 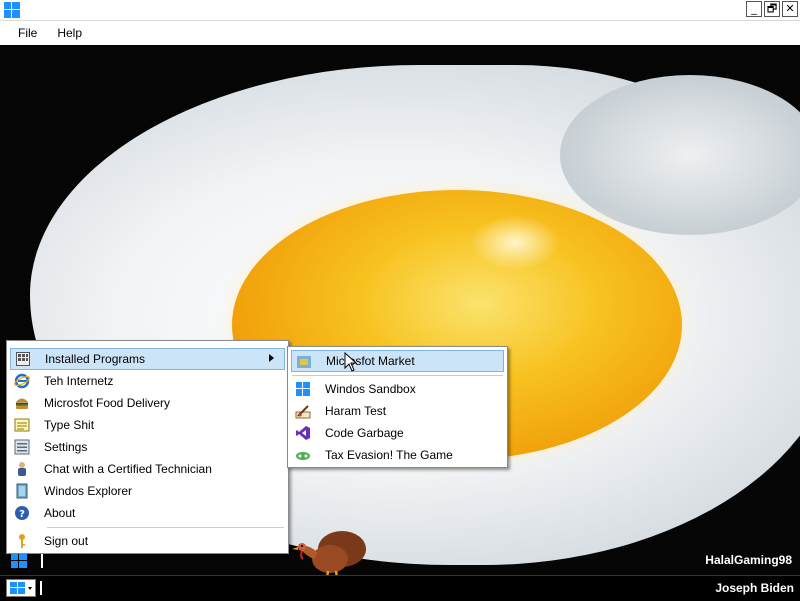 What do you see at coordinates (748, 560) in the screenshot?
I see `inner-username: HalalGaming98` at bounding box center [748, 560].